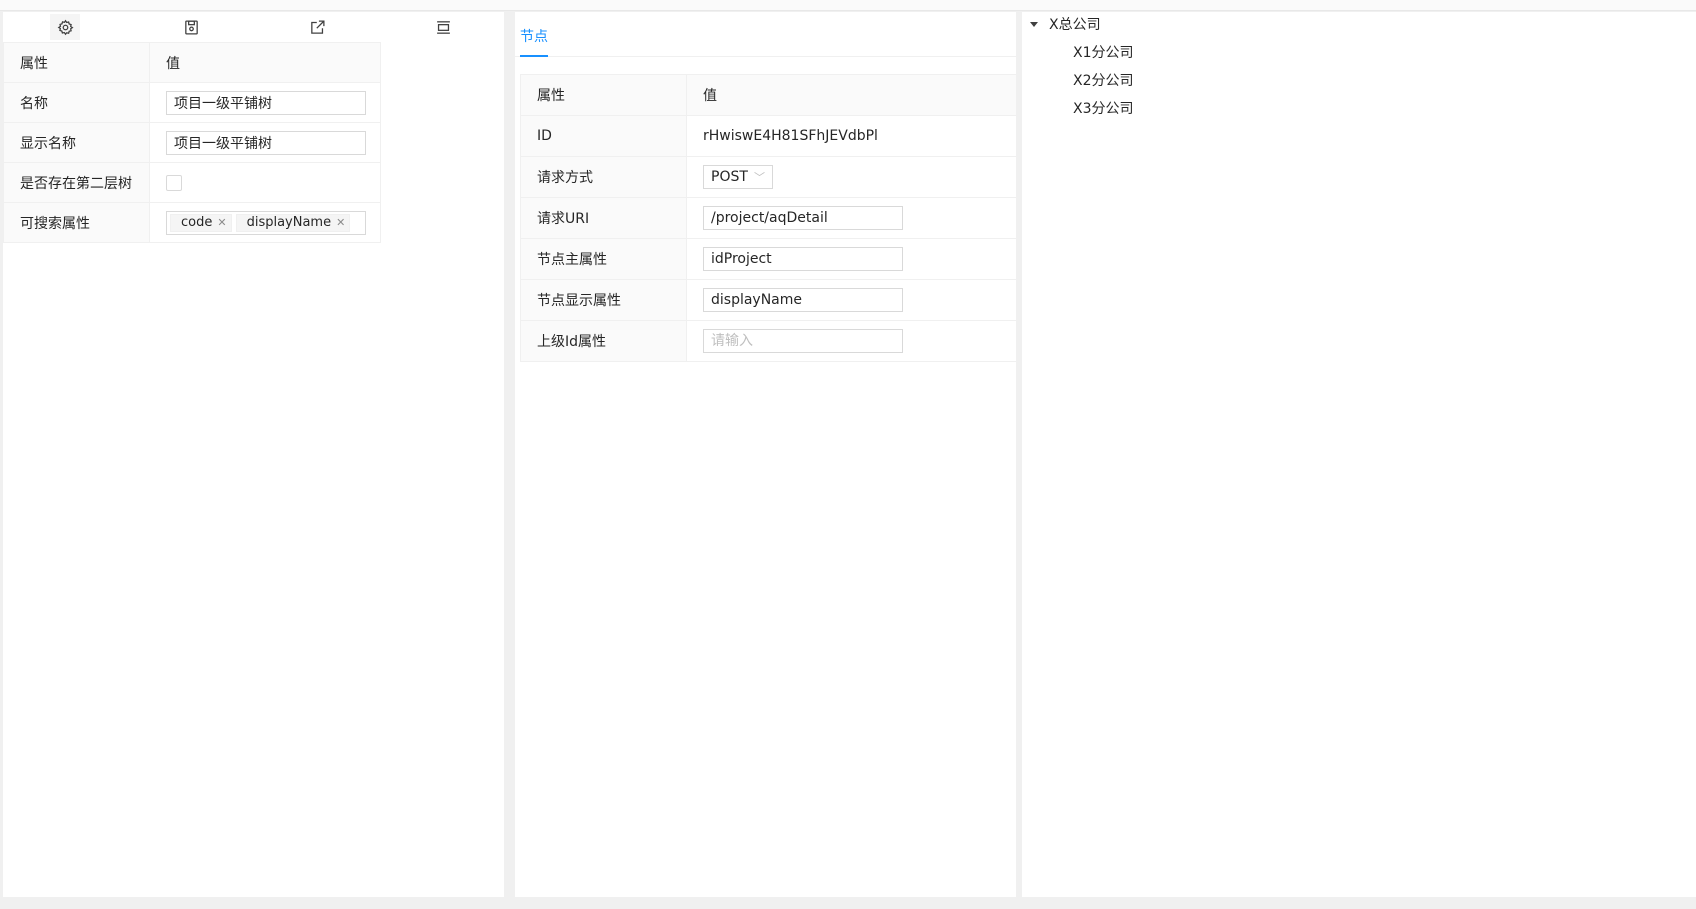 The height and width of the screenshot is (909, 1696). Describe the element at coordinates (803, 259) in the screenshot. I see `primary-attr-input` at that location.